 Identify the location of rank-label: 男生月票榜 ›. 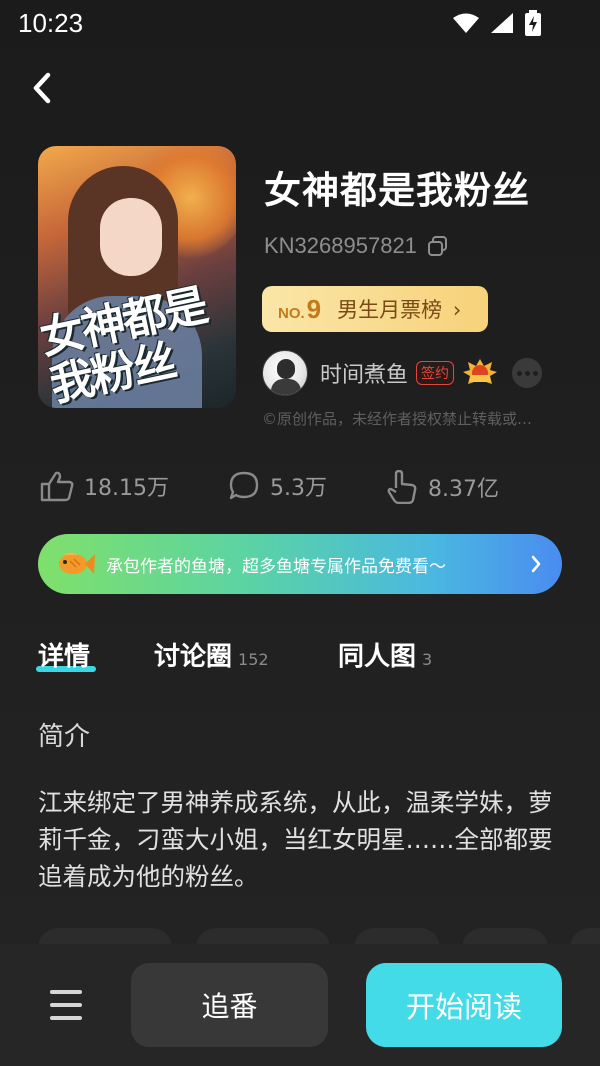
(399, 309).